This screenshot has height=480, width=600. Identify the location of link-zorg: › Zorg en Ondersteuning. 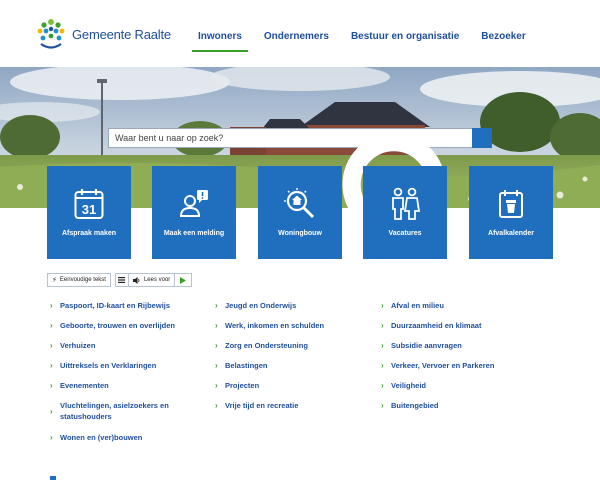
(261, 345).